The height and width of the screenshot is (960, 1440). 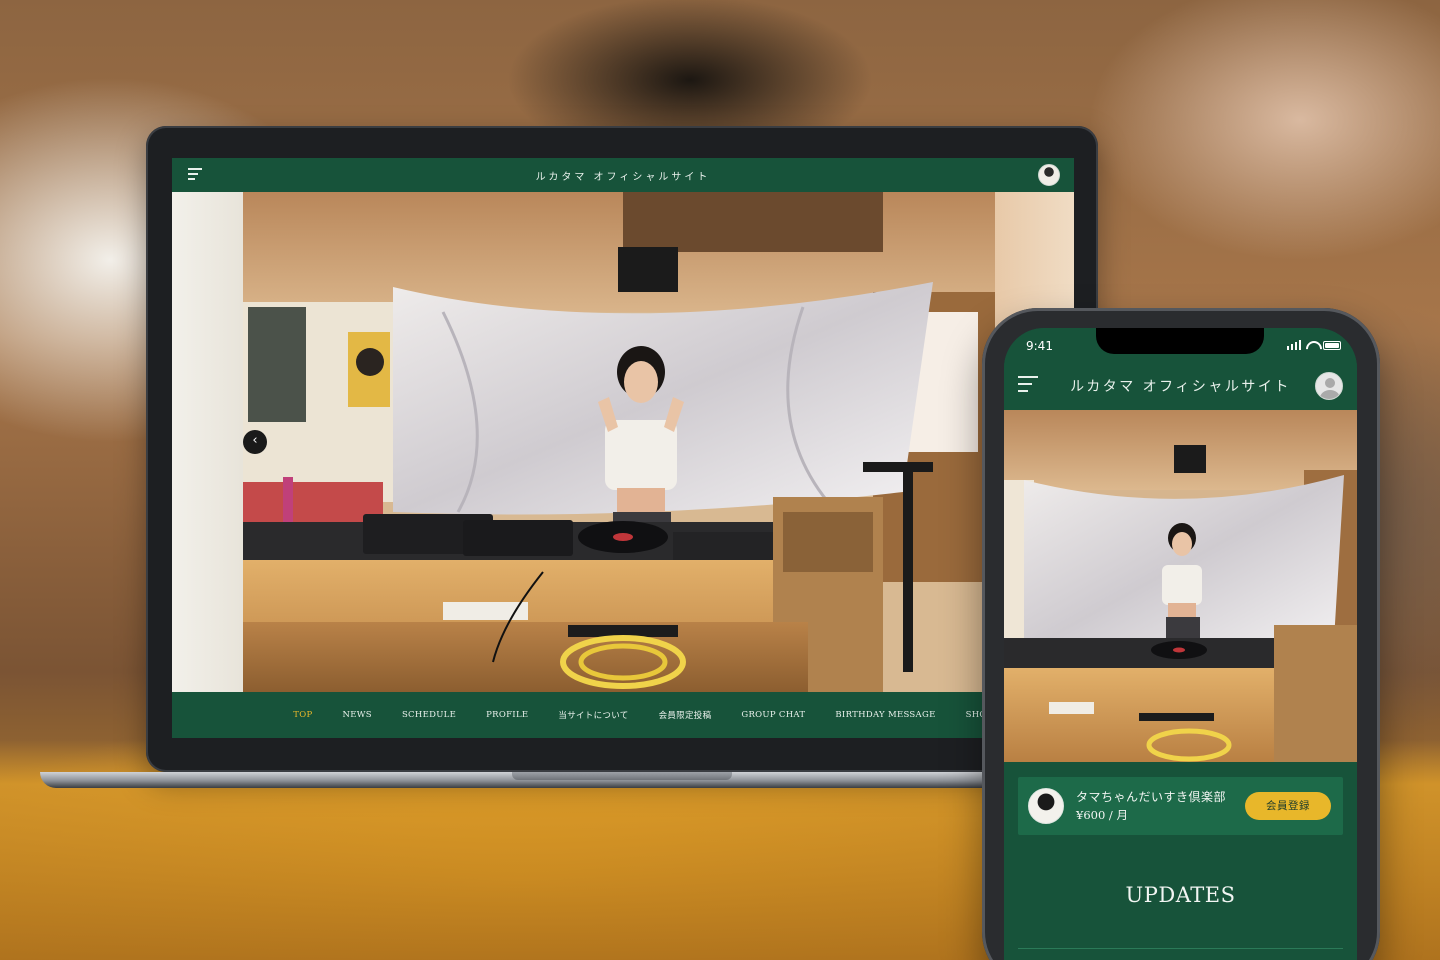 What do you see at coordinates (1180, 806) in the screenshot?
I see `membership-card: タマちゃんだいすき倶楽部 ¥600 / 月 会員登録` at bounding box center [1180, 806].